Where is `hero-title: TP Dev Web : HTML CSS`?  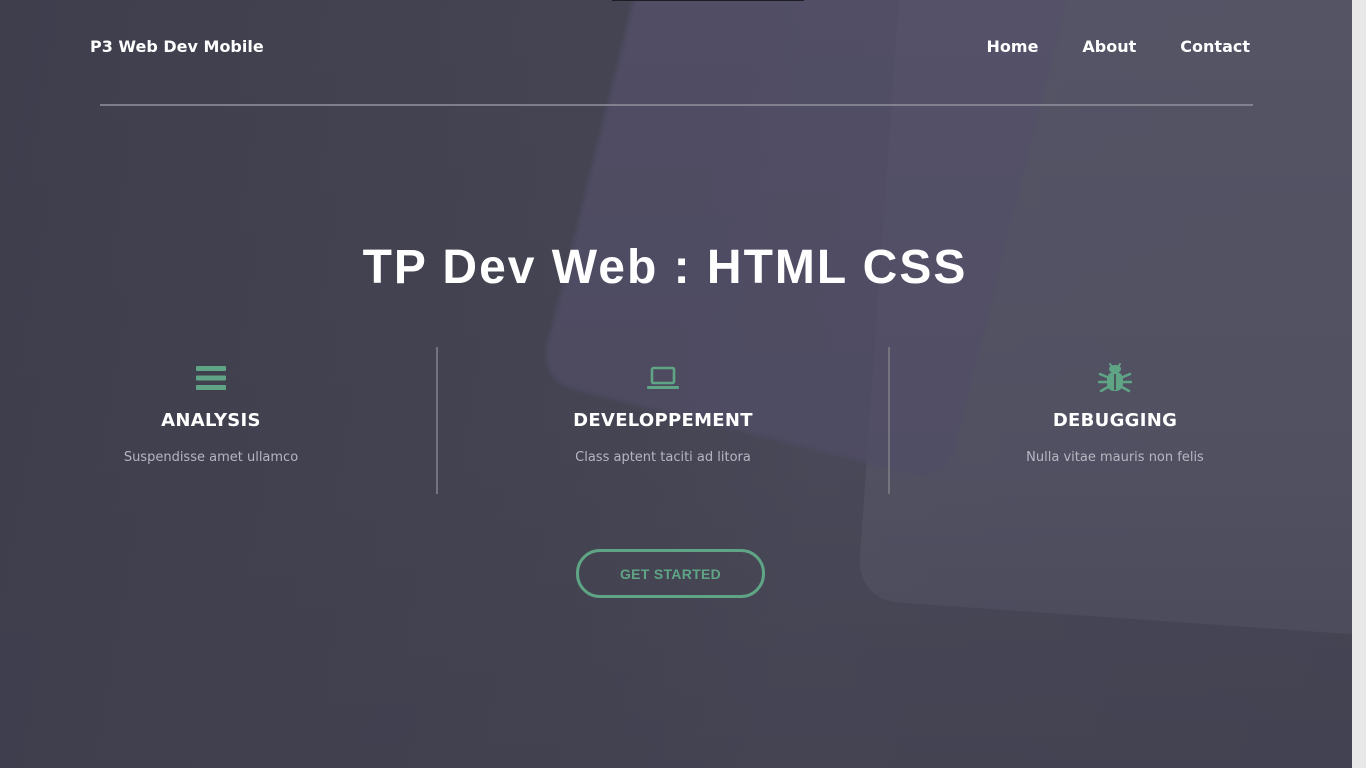 hero-title: TP Dev Web : HTML CSS is located at coordinates (665, 267).